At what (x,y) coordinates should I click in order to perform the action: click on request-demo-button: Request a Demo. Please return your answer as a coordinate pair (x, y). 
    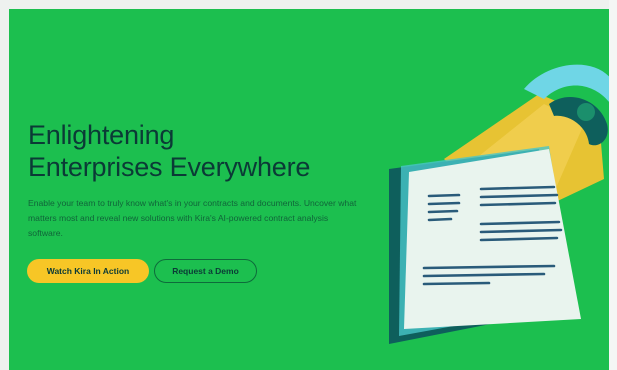
    Looking at the image, I should click on (205, 271).